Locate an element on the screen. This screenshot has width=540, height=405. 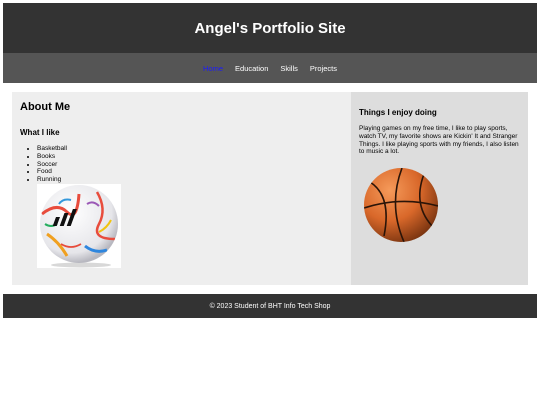
site-footer: © 2023 Student of BHT Info Tech Shop is located at coordinates (270, 306).